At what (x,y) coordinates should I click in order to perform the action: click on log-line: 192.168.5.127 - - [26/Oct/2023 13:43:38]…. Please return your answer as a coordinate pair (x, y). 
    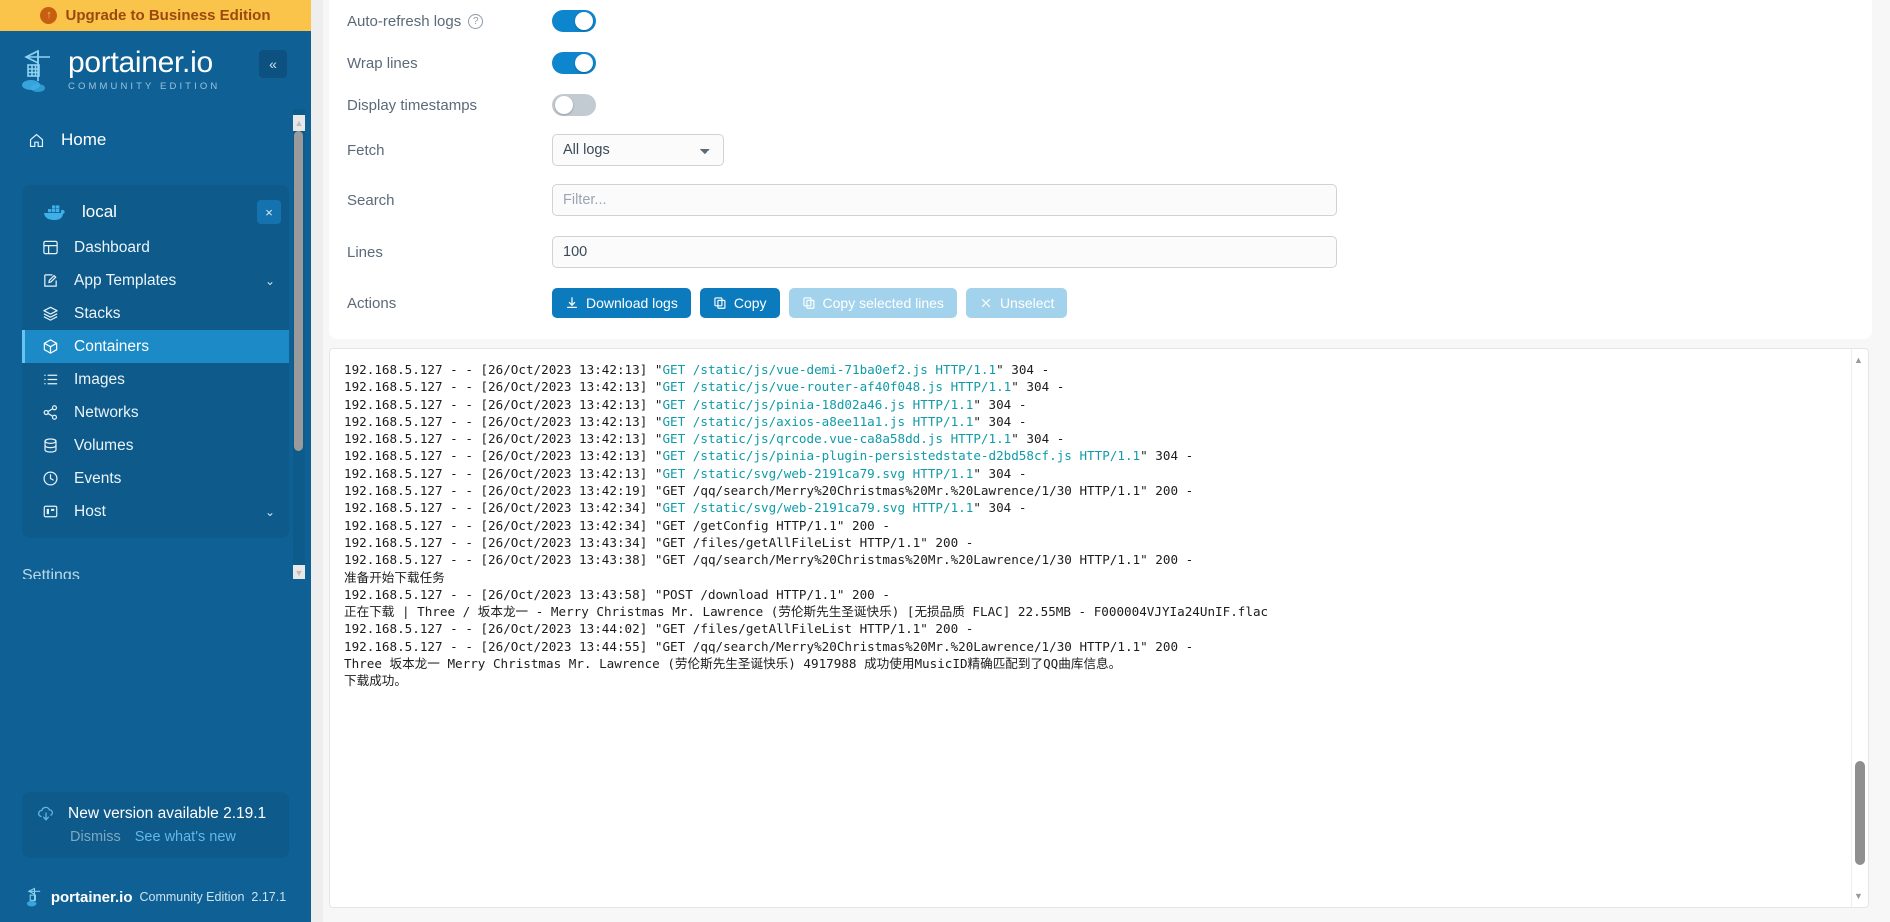
    Looking at the image, I should click on (1106, 559).